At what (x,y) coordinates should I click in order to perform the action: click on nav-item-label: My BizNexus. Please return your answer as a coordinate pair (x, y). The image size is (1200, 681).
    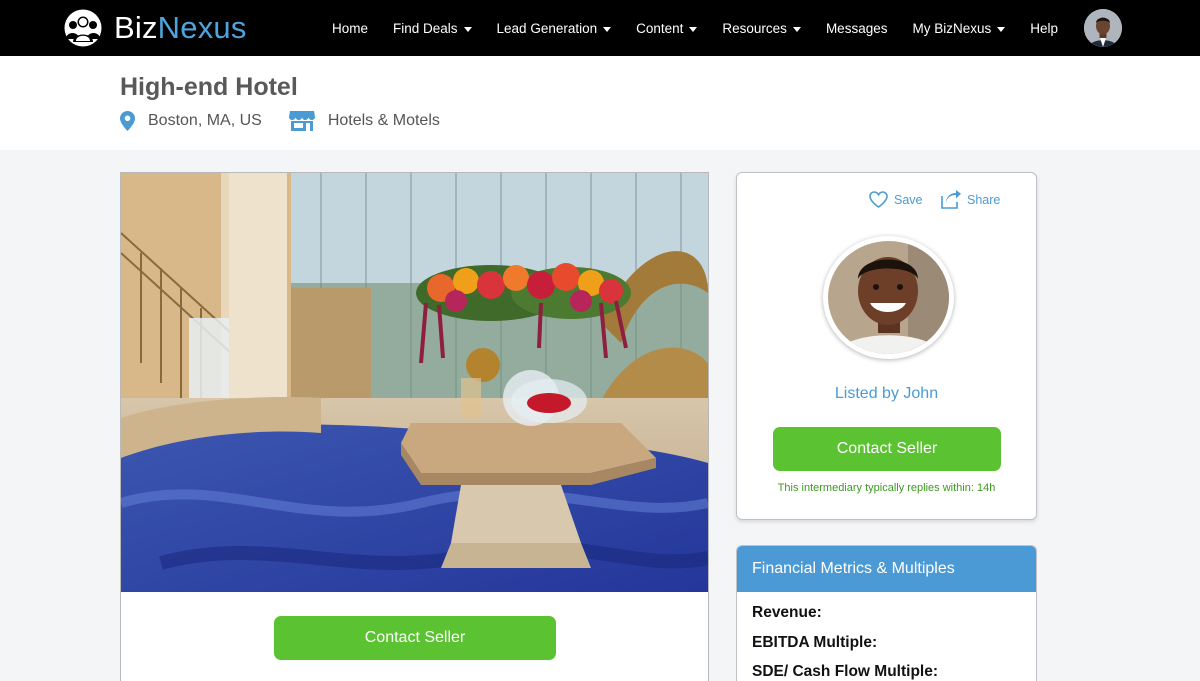
    Looking at the image, I should click on (952, 28).